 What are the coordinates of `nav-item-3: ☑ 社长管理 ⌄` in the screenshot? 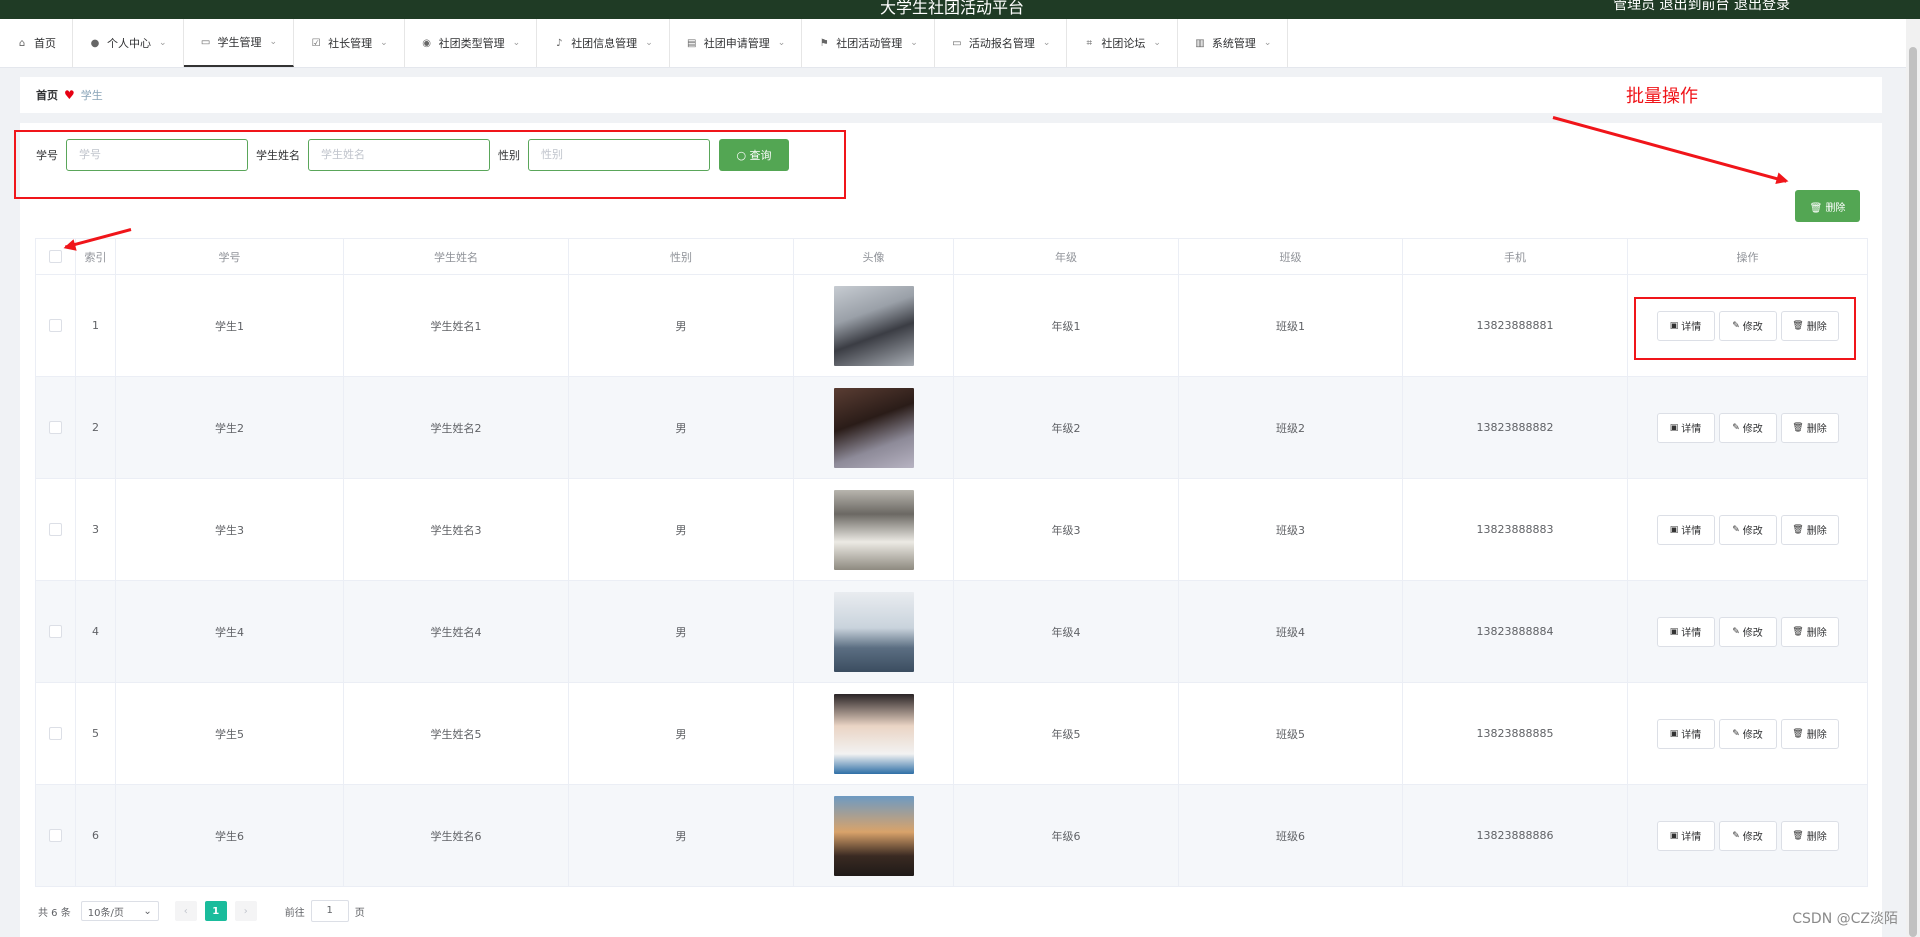 It's located at (349, 43).